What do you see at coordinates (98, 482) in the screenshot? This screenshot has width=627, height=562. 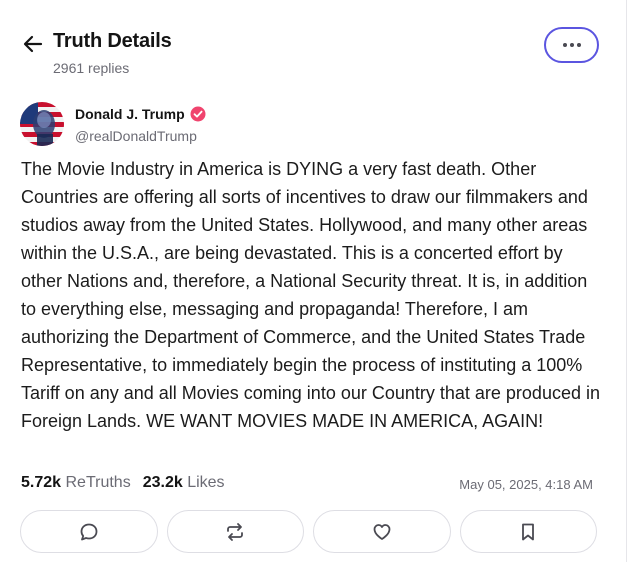 I see `retruths-label: ReTruths` at bounding box center [98, 482].